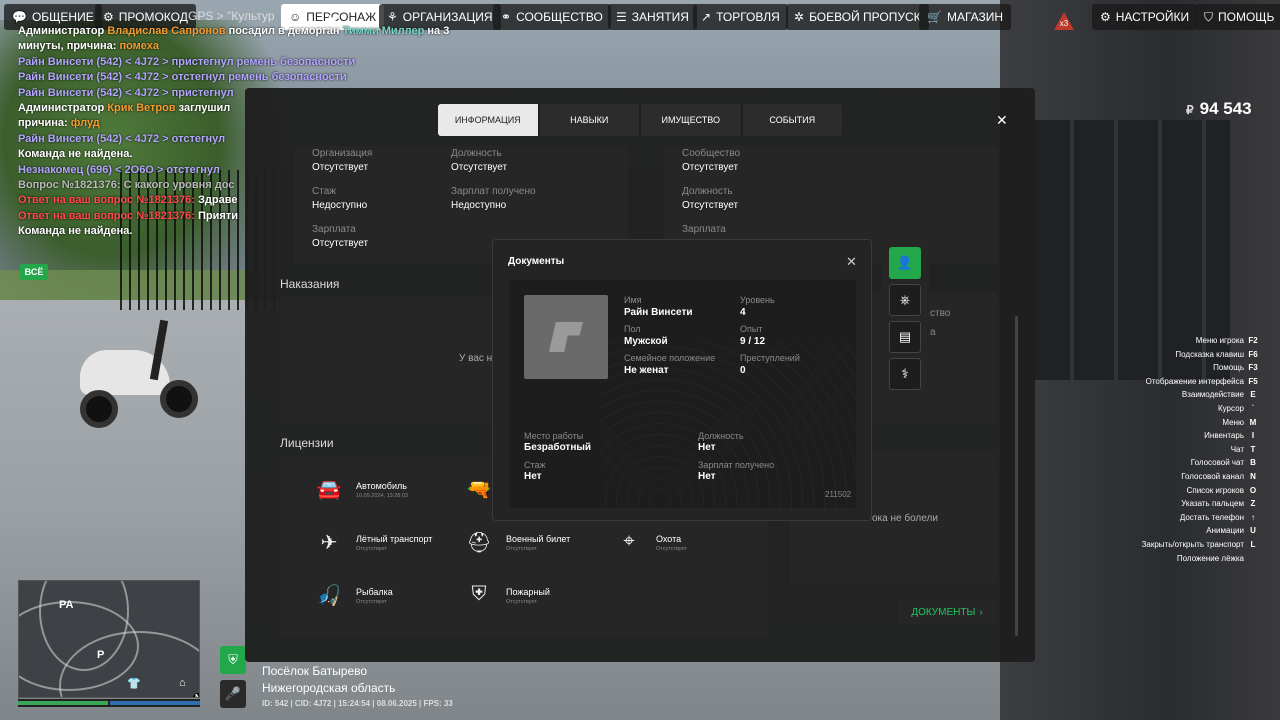 This screenshot has width=1280, height=720. I want to click on menu-label: ПРОМОКОД, so click(153, 17).